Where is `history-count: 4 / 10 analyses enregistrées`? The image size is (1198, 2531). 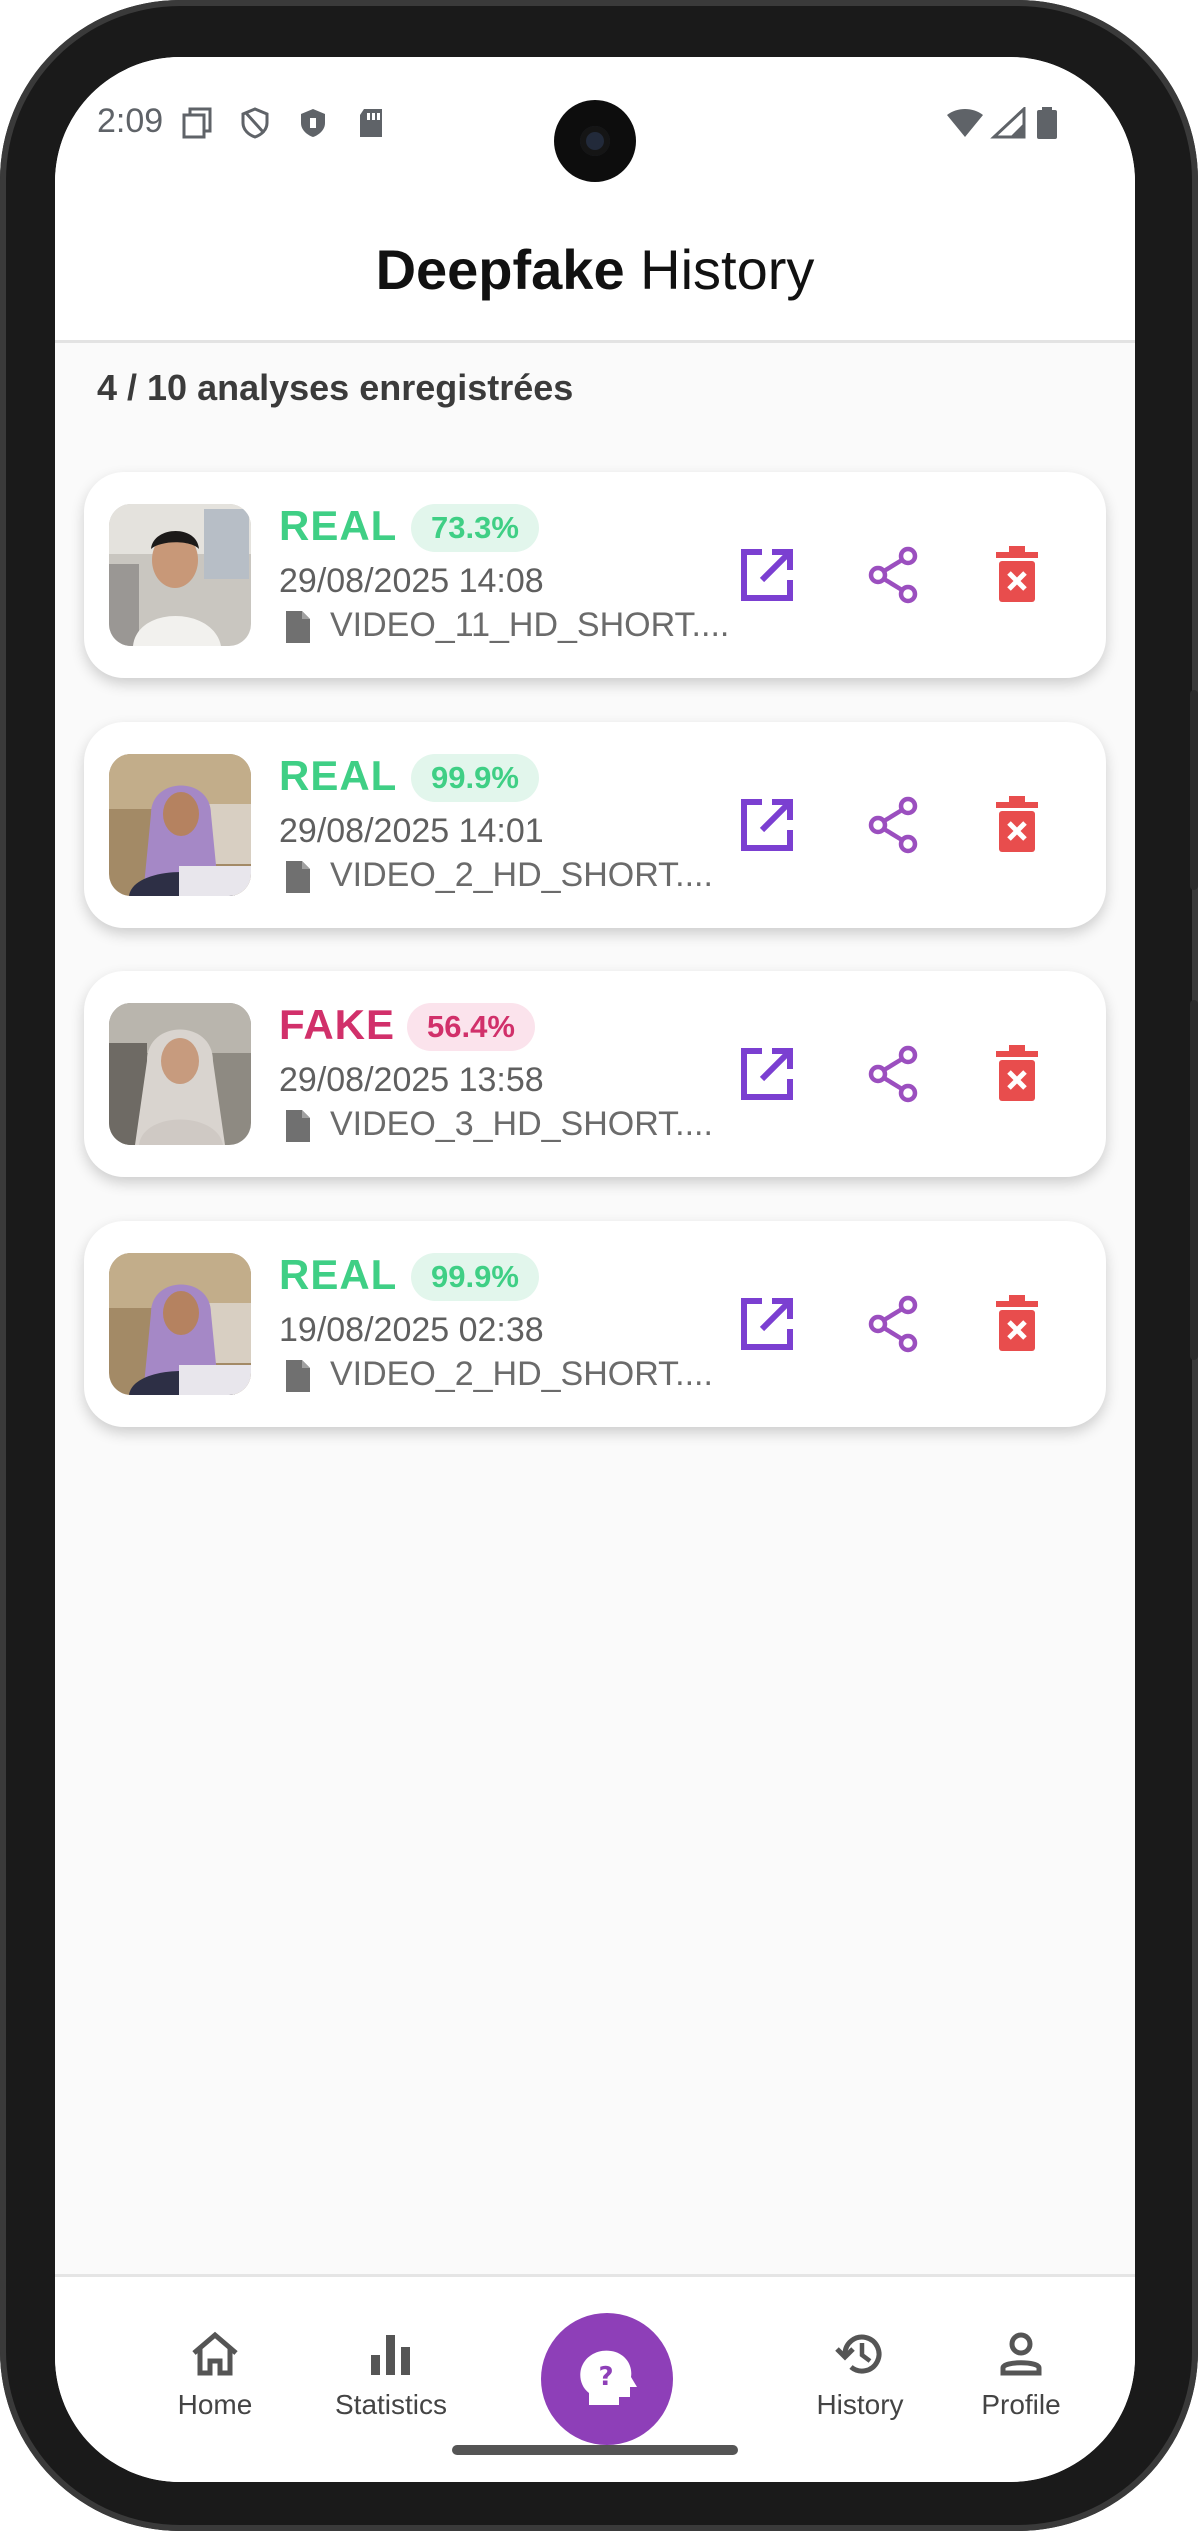
history-count: 4 / 10 analyses enregistrées is located at coordinates (335, 387).